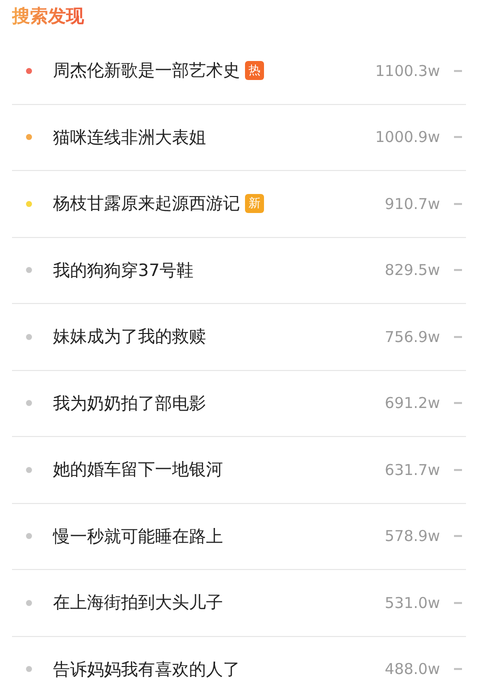 This screenshot has width=481, height=698. I want to click on item-title: 在上海街拍到大头儿子, so click(138, 603).